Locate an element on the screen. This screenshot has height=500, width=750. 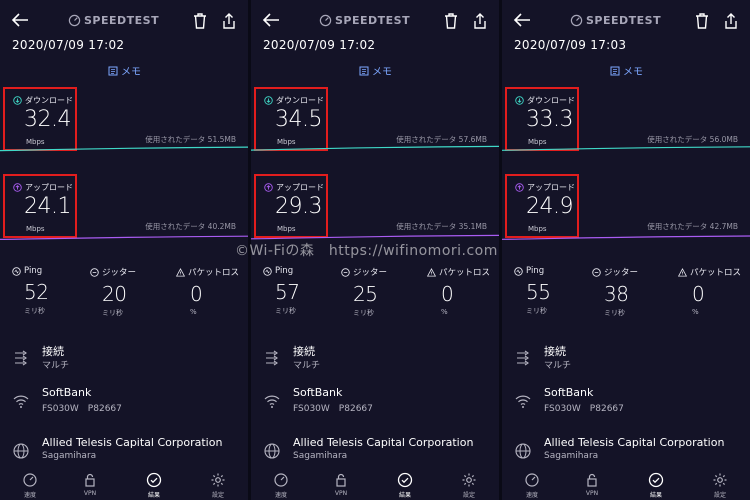
memo-label: メモ is located at coordinates (131, 72).